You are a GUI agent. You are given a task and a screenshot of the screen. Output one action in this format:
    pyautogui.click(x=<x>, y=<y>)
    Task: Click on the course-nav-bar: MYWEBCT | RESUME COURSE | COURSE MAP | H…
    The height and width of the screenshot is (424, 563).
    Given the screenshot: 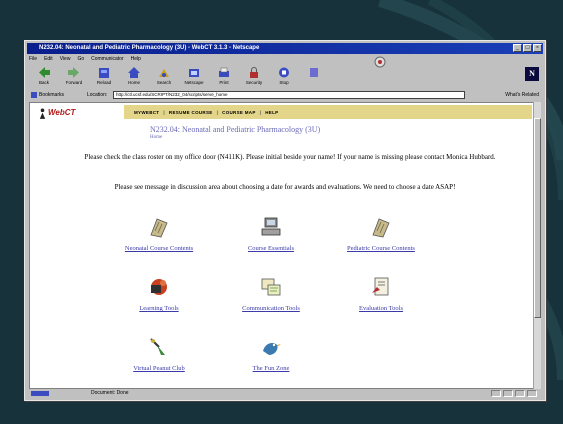 What is the action you would take?
    pyautogui.click(x=328, y=112)
    